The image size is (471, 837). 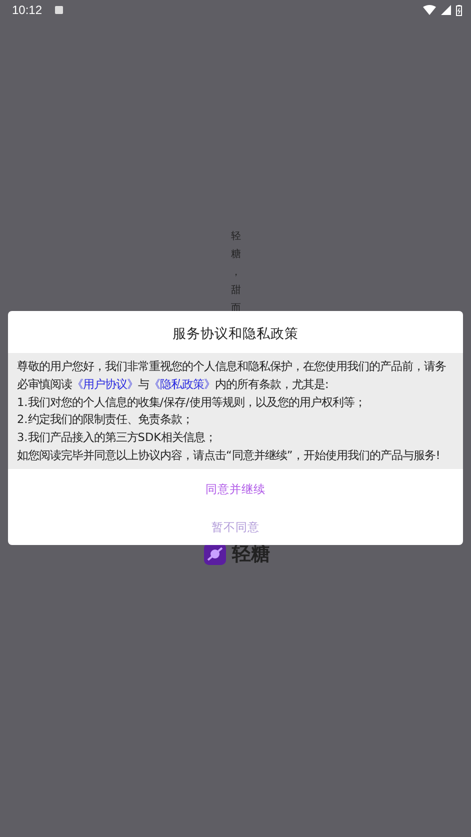 I want to click on intro-text: 尊敬的用户您好，我们非常重视您的个人信息和隐私保护，在您使用我们的产品前，请务必审慎阅读《用户协议》与《隐私政策》内的所有条款，尤其是:, so click(x=232, y=376).